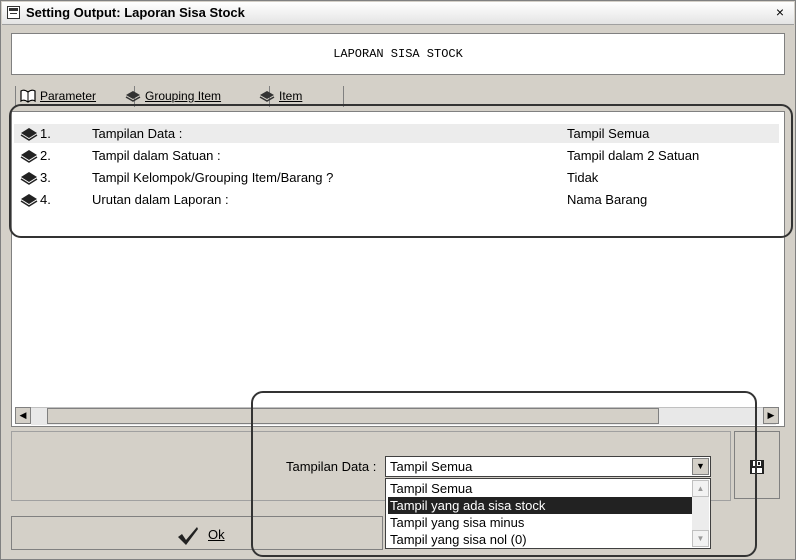  Describe the element at coordinates (45, 199) in the screenshot. I see `row-number: 4.` at that location.